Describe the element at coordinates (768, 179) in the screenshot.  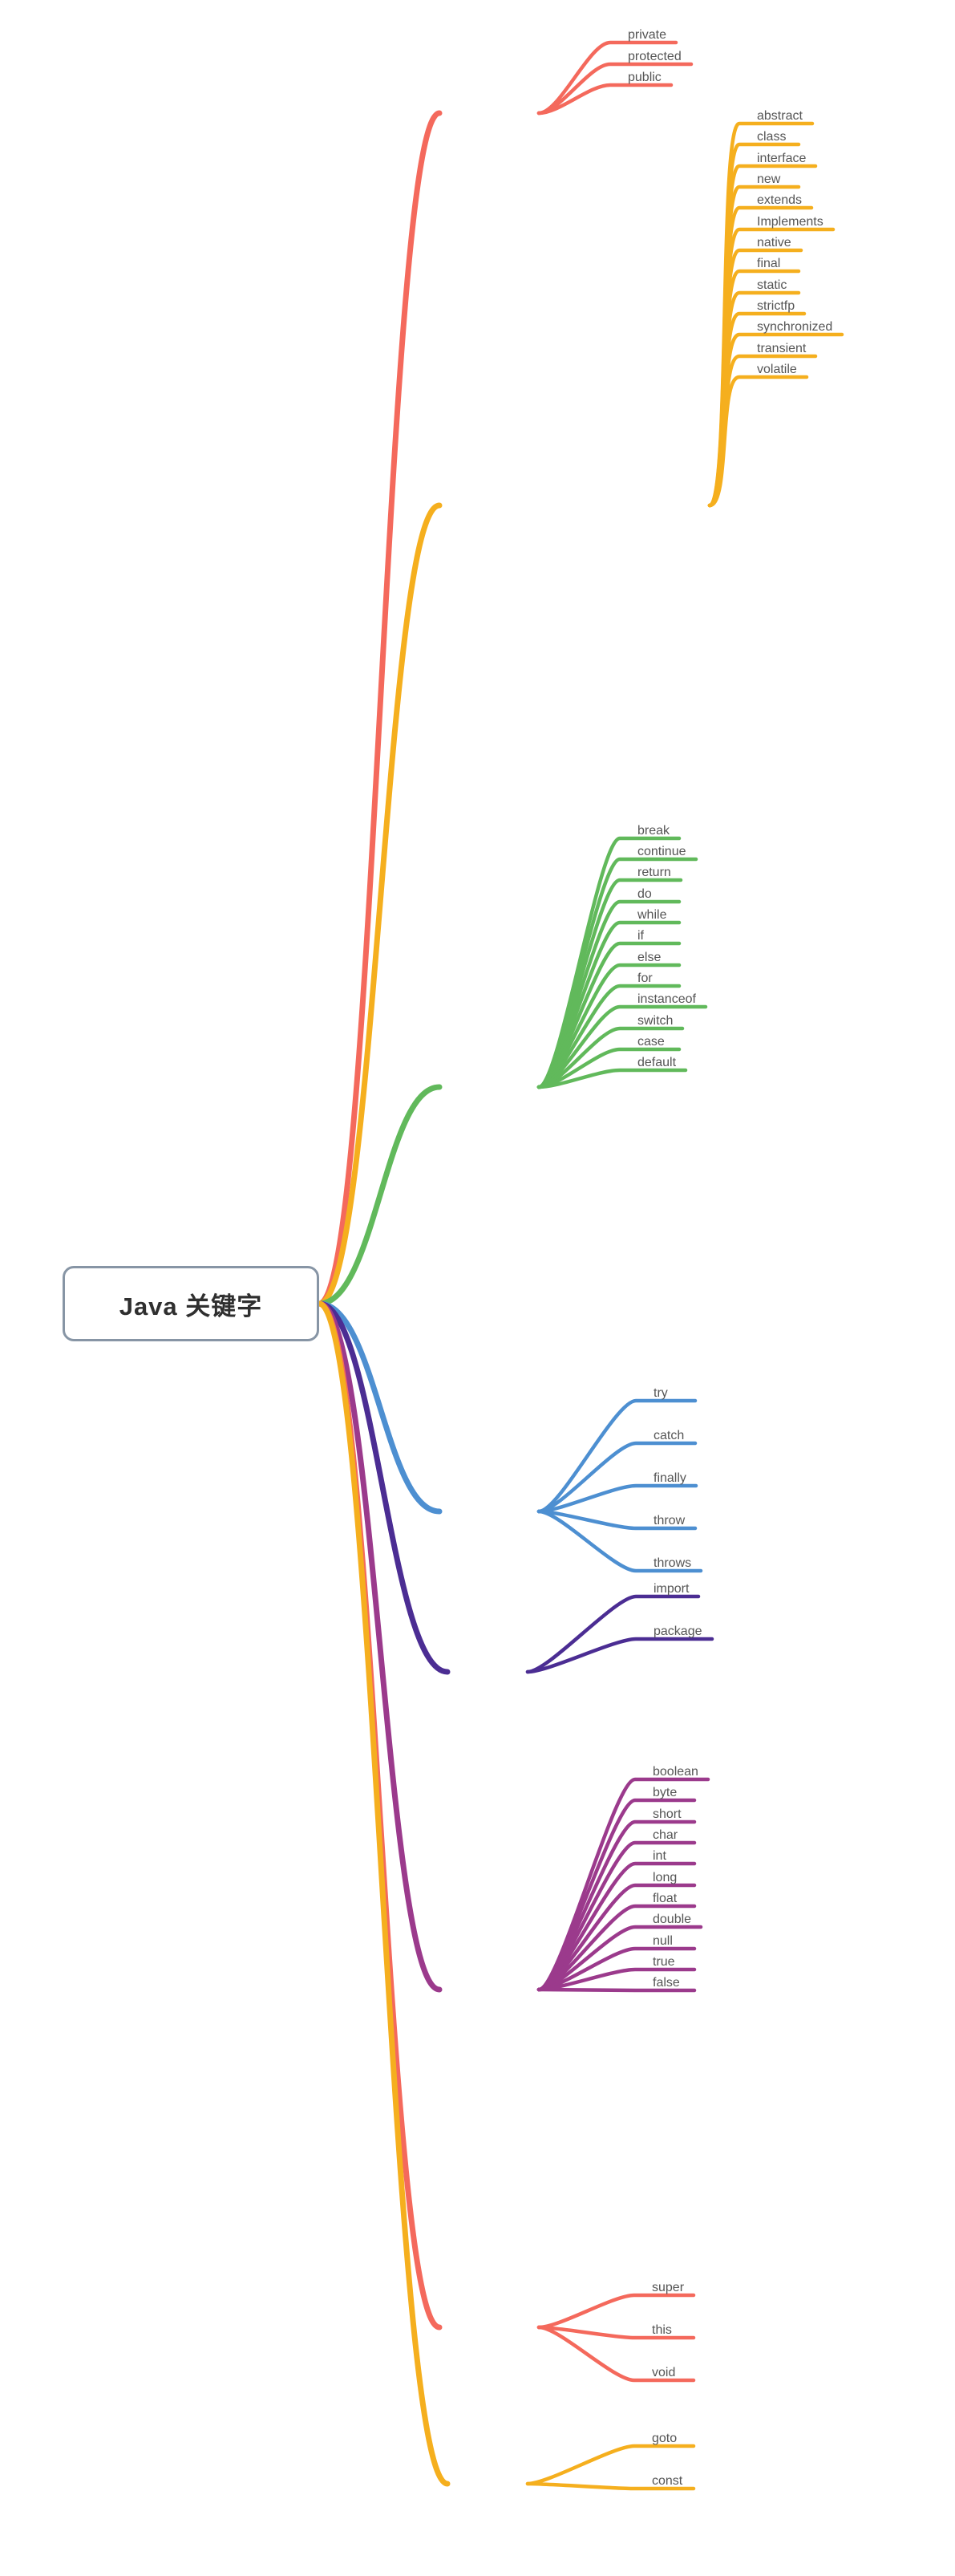
I see `leaf-label: new` at that location.